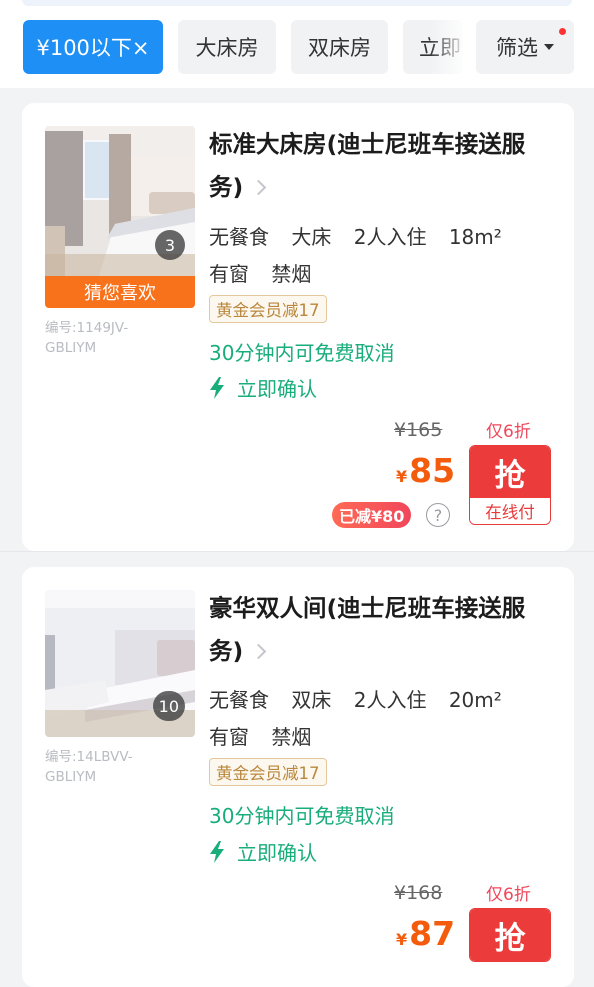 This screenshot has height=987, width=594. I want to click on book-button: 抢 在线付, so click(510, 485).